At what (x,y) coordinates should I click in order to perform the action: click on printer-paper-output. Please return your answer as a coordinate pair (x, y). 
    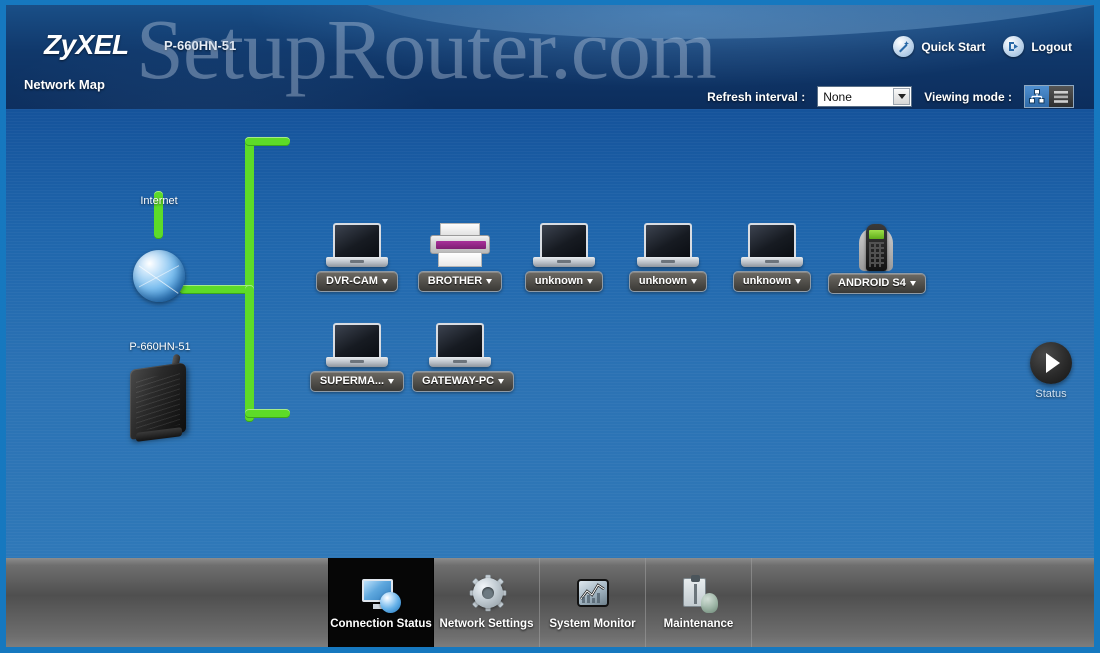
    Looking at the image, I should click on (460, 259).